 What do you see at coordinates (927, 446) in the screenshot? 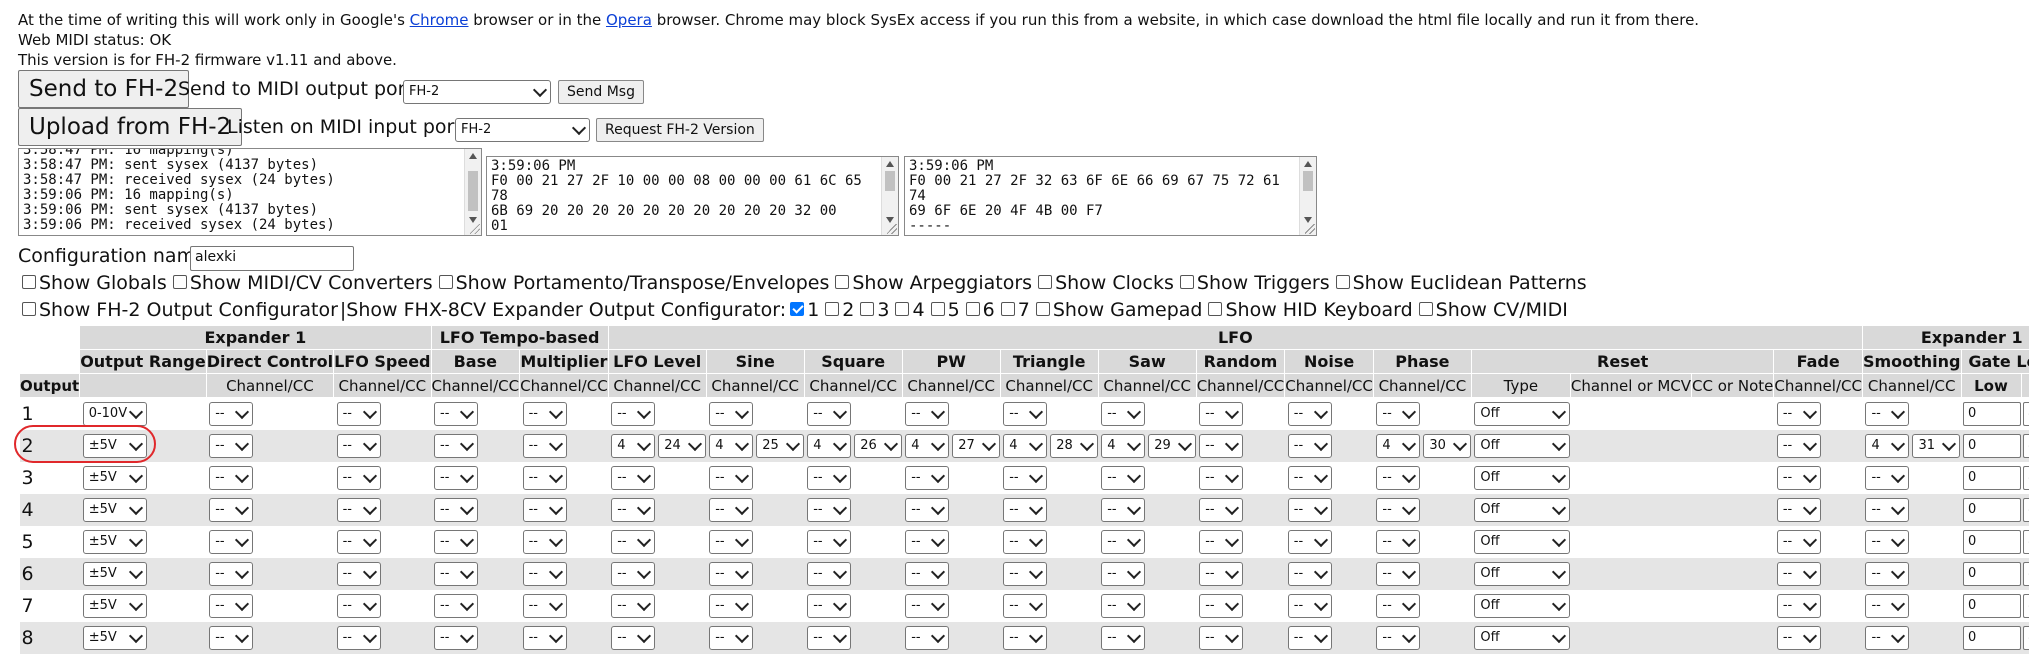
I see `pw-channel-select: 4` at bounding box center [927, 446].